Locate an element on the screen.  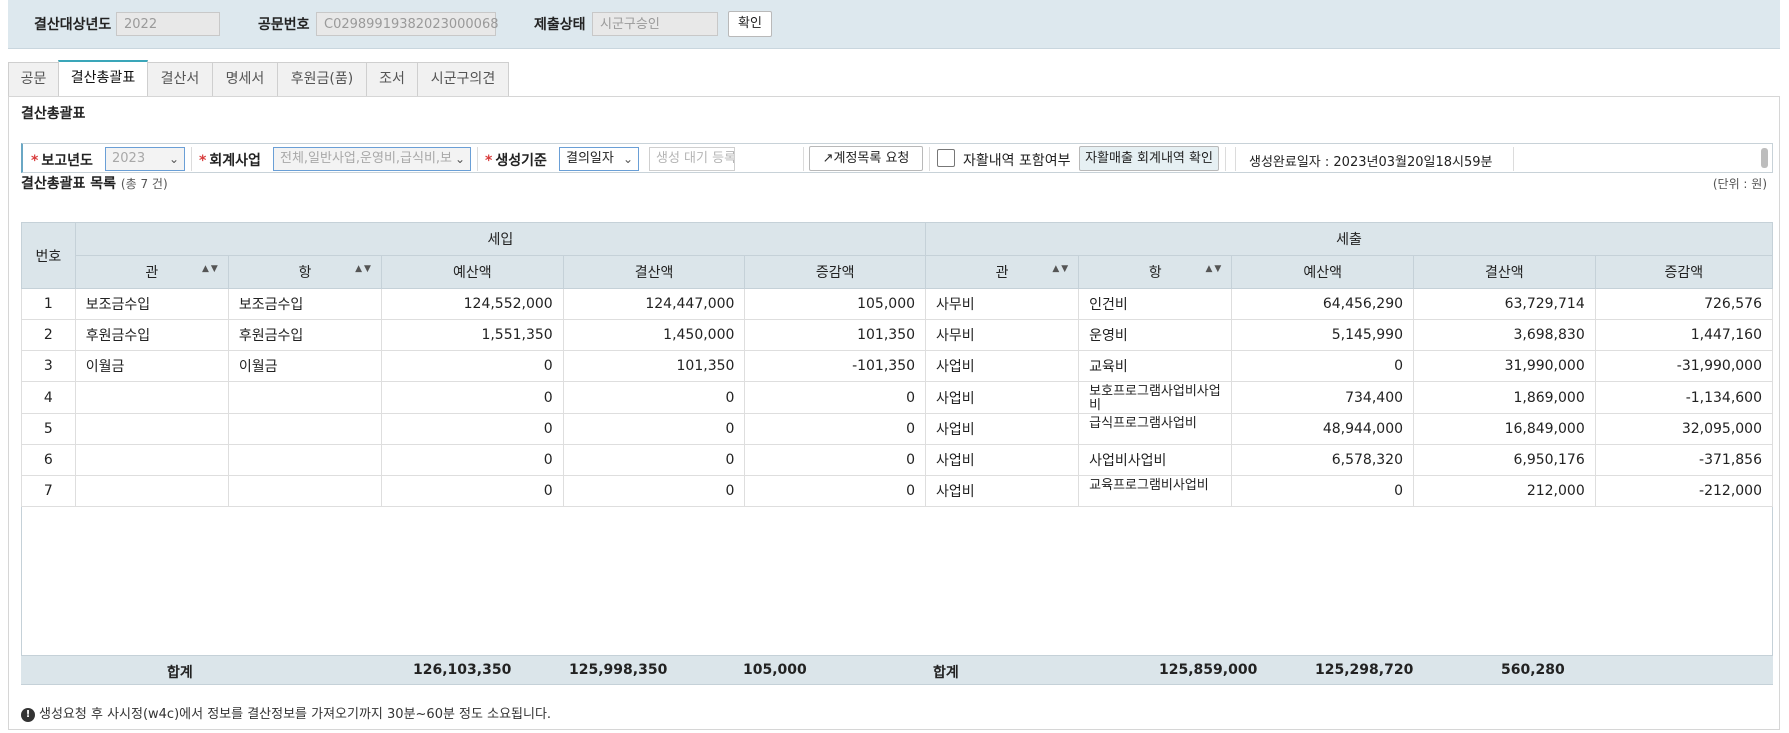
include-checkbox is located at coordinates (946, 158).